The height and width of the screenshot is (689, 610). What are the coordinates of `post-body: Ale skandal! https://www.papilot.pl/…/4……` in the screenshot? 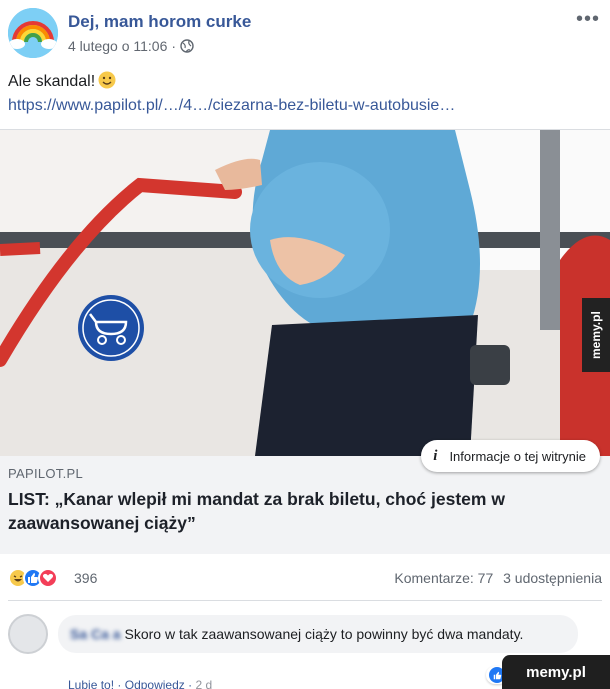 It's located at (305, 94).